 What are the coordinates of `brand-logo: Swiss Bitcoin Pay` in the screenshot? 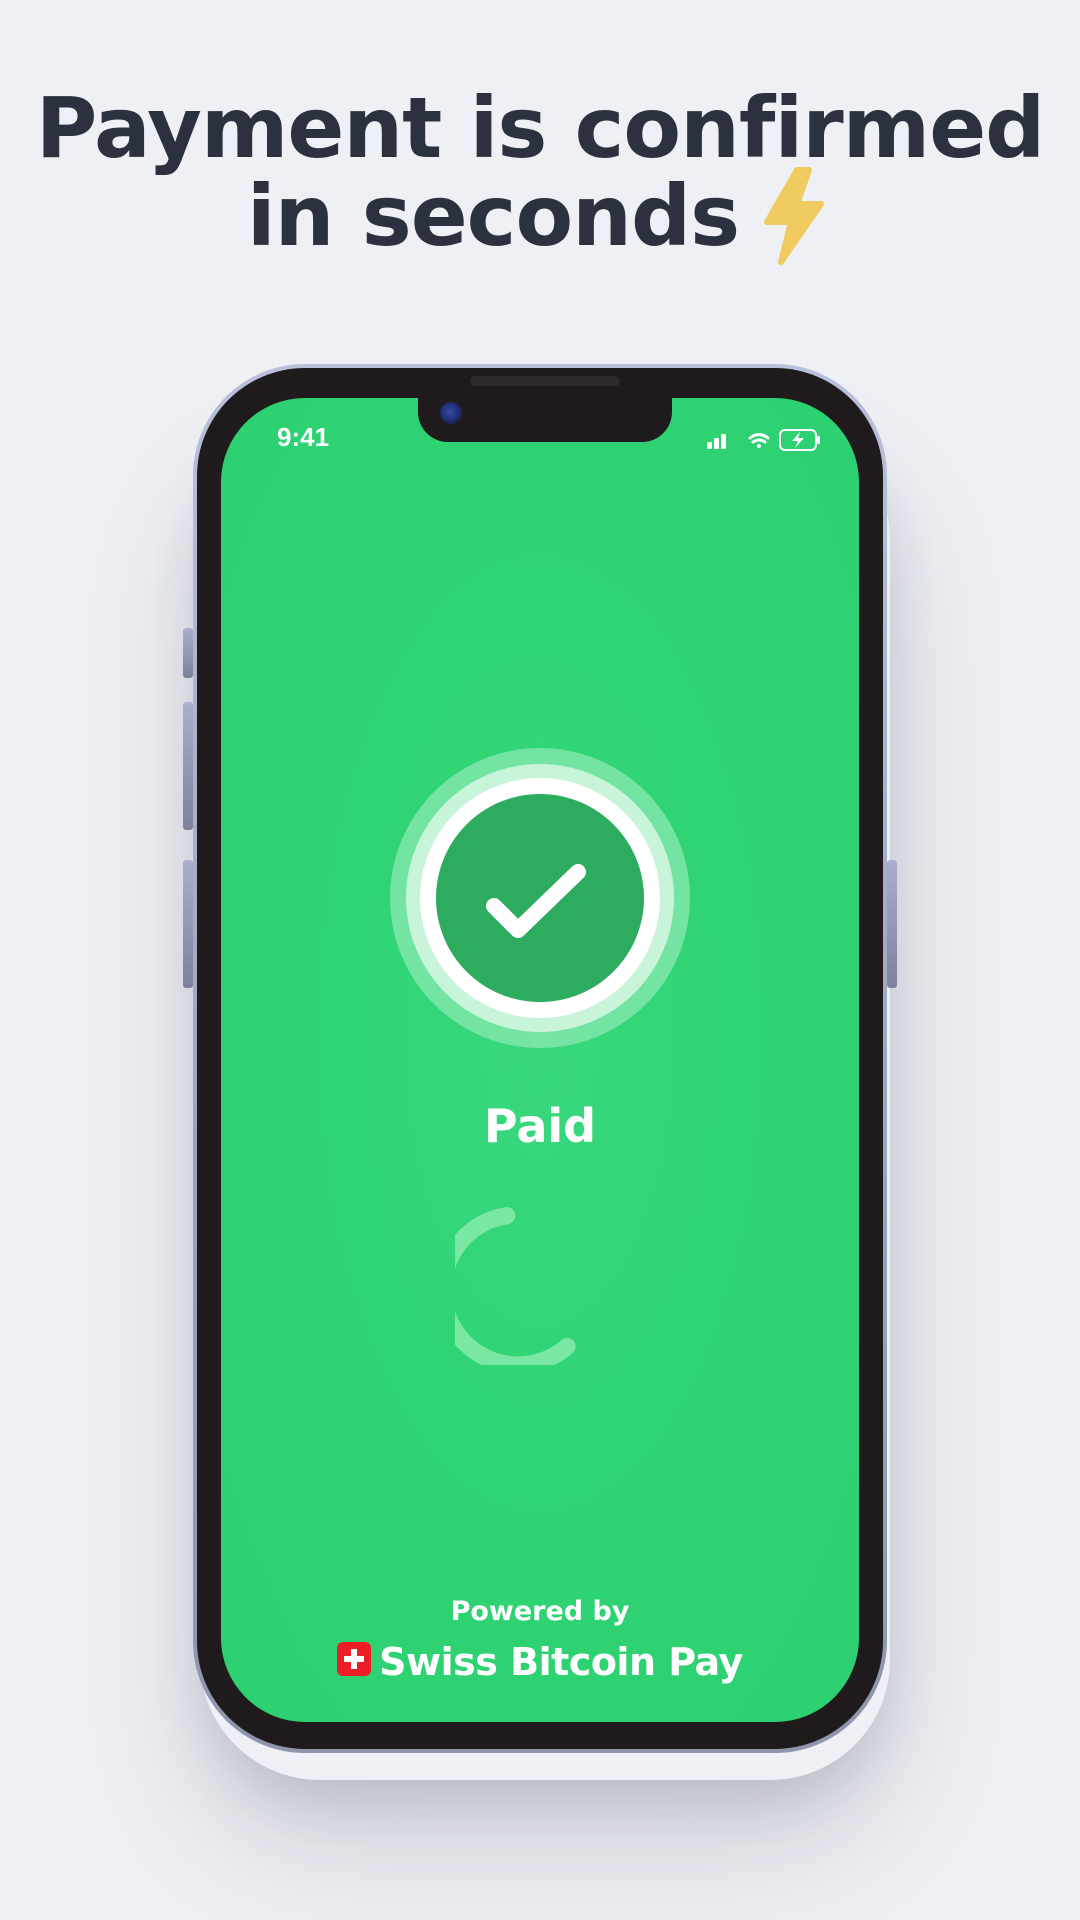 It's located at (540, 1662).